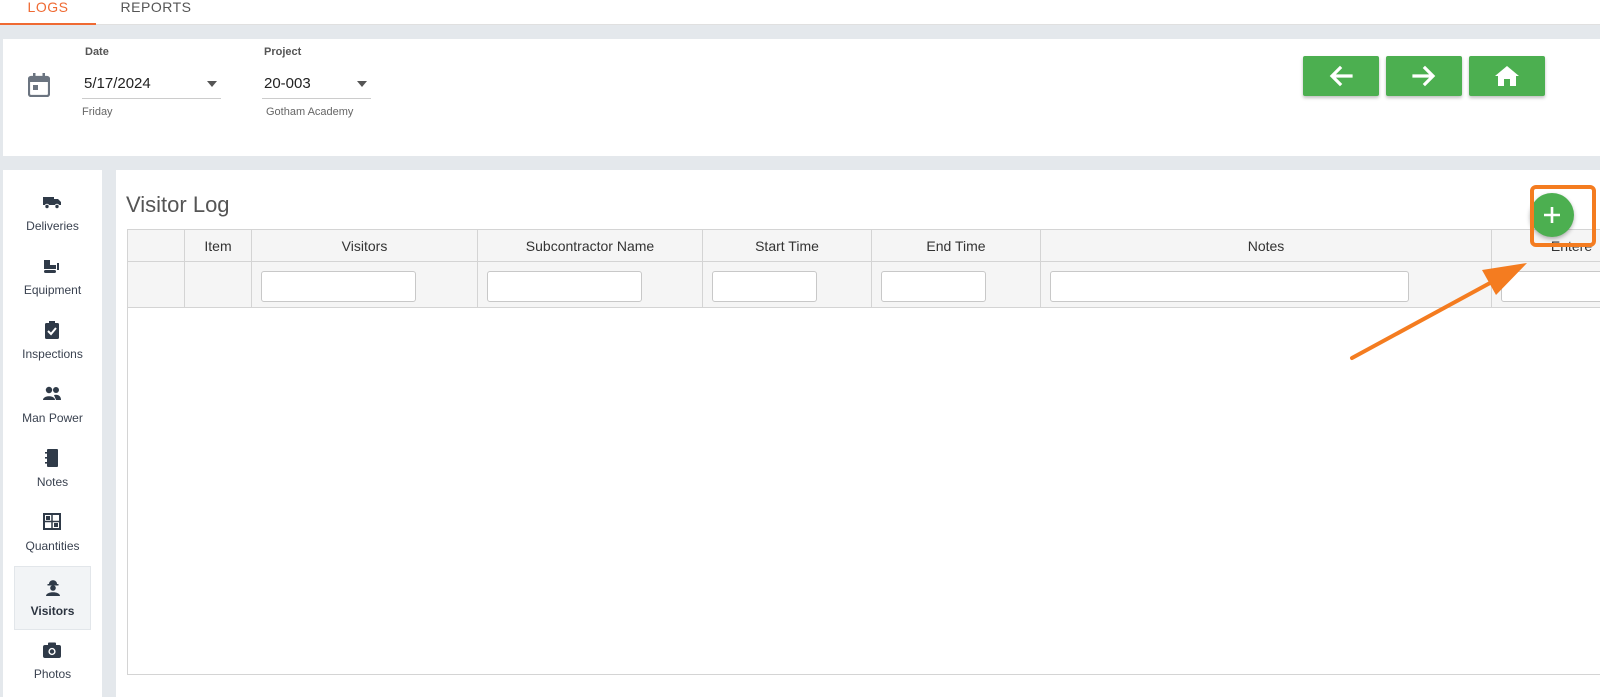 Image resolution: width=1600 pixels, height=697 pixels. What do you see at coordinates (97, 52) in the screenshot?
I see `date-label: Date` at bounding box center [97, 52].